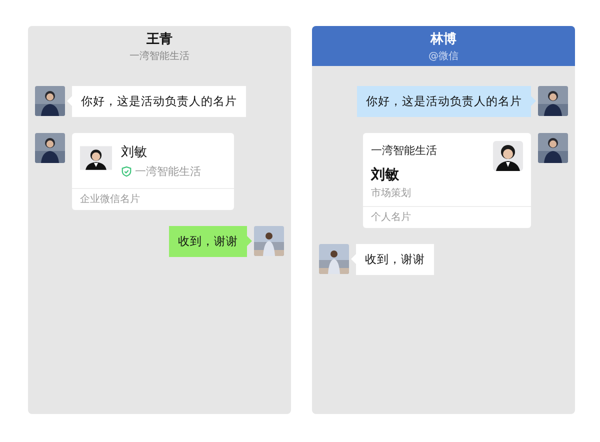  What do you see at coordinates (391, 193) in the screenshot?
I see `card-role: 市场策划` at bounding box center [391, 193].